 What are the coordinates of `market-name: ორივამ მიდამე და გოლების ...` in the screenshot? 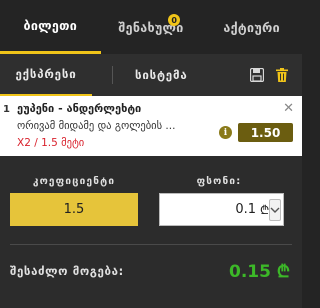 It's located at (96, 126).